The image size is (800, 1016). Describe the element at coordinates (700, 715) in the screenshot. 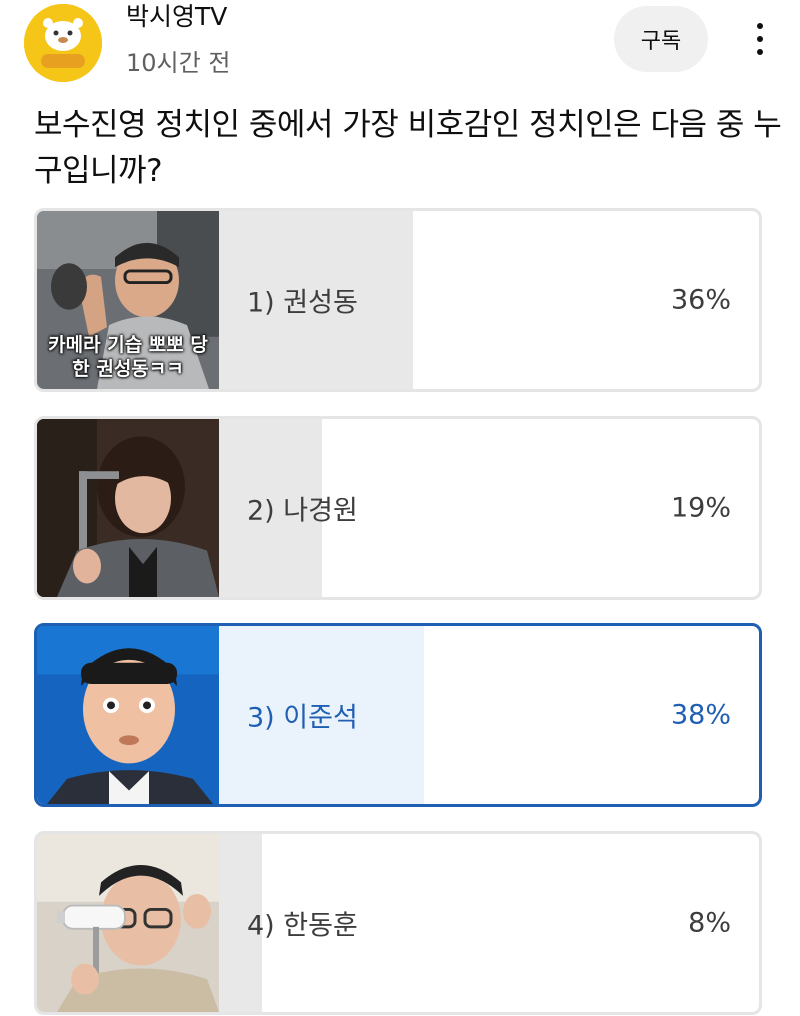

I see `option-percent: 38%` at that location.